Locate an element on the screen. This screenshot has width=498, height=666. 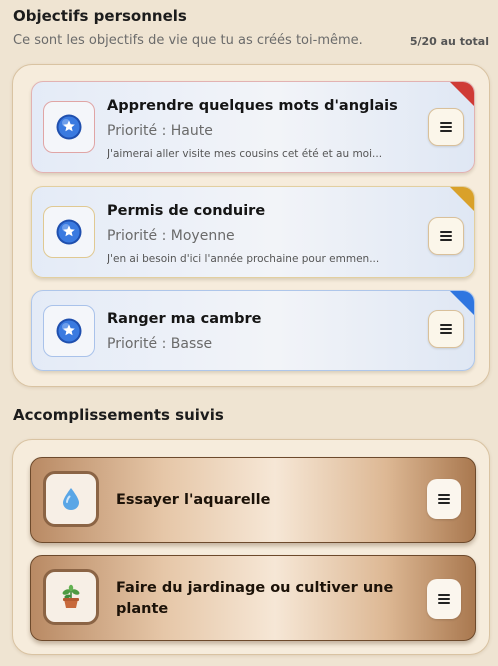
achievement-card: Essayer l'aquarelle is located at coordinates (253, 500).